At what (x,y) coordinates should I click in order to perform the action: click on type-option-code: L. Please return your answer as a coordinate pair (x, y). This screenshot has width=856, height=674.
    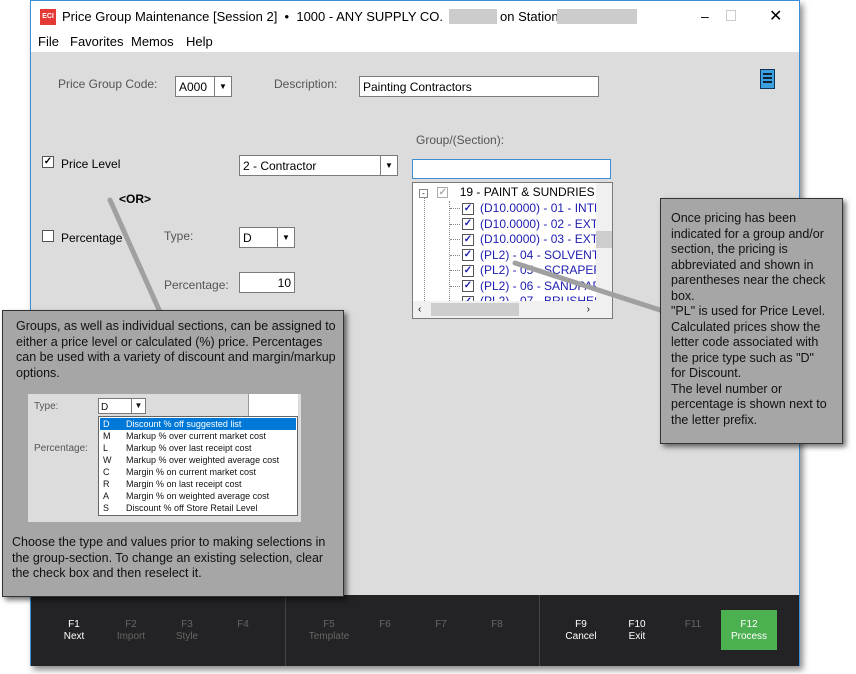
    Looking at the image, I should click on (106, 448).